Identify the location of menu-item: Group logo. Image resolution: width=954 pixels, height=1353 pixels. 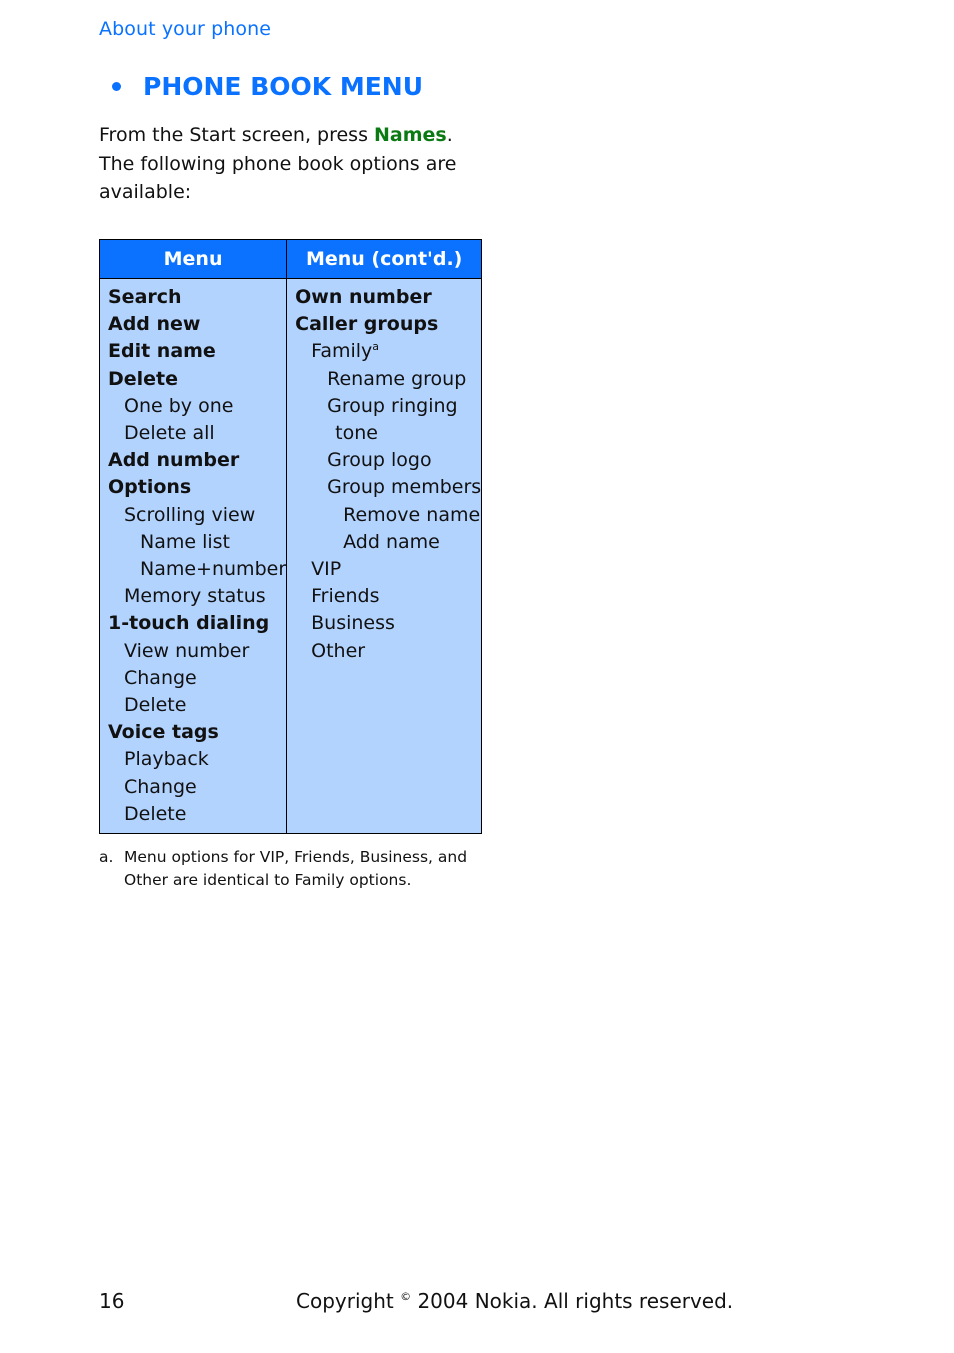
(379, 460).